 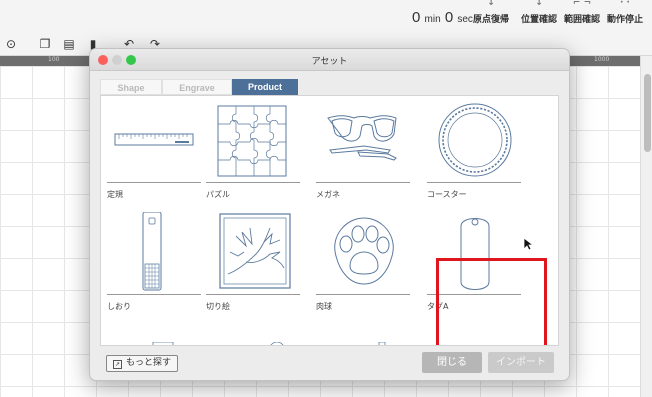 I want to click on mouse-cursor-icon, so click(x=528, y=244).